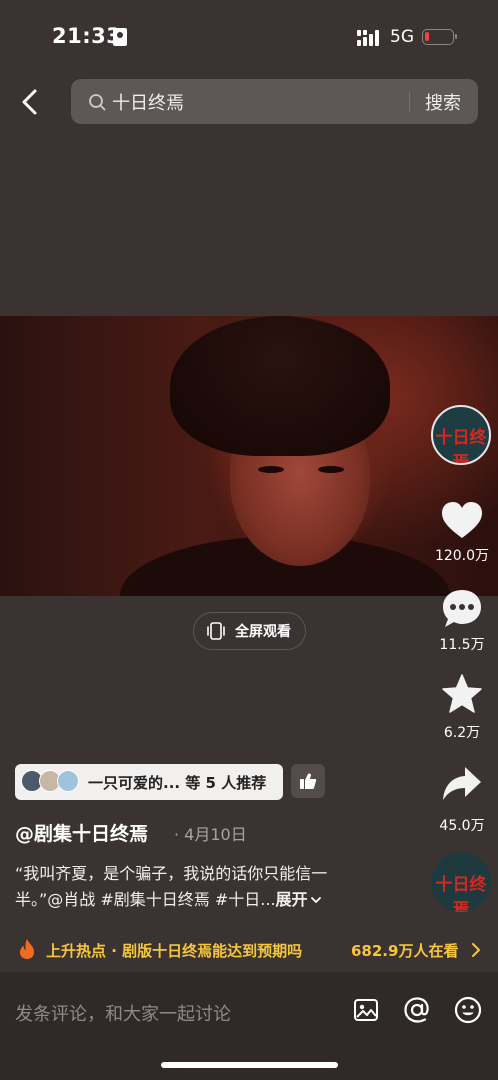 Image resolution: width=498 pixels, height=1080 pixels. I want to click on status-time: 21:33, so click(87, 36).